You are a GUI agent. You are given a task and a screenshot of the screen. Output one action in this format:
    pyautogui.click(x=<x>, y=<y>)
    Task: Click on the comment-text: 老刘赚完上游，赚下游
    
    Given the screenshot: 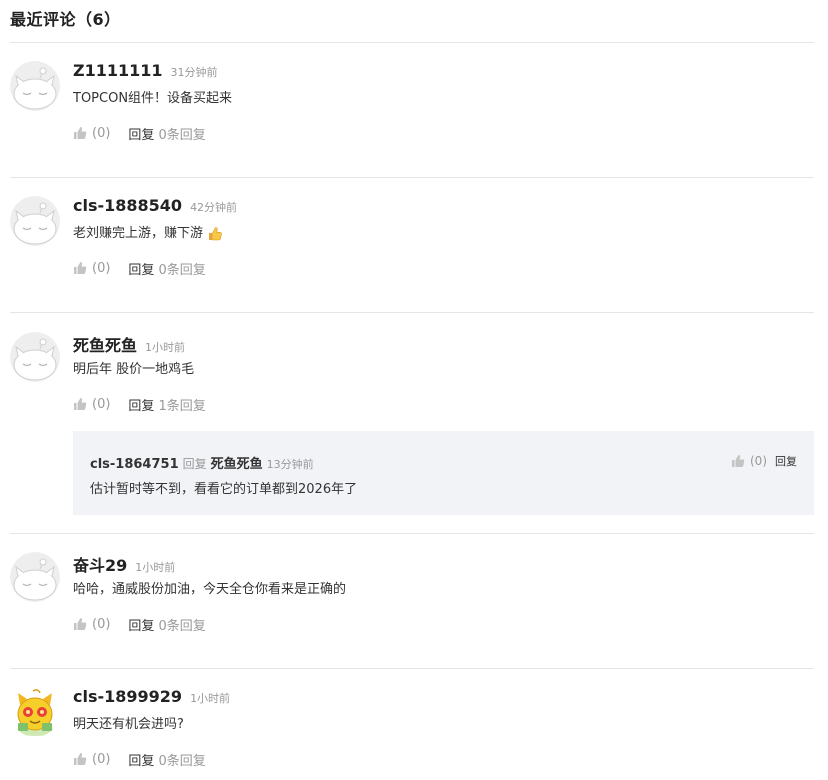 What is the action you would take?
    pyautogui.click(x=443, y=234)
    